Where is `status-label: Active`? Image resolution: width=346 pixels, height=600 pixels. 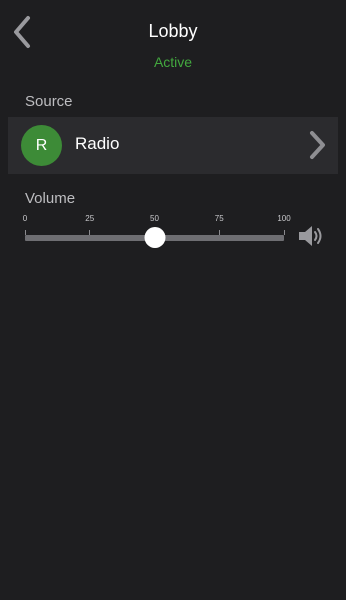 status-label: Active is located at coordinates (173, 62).